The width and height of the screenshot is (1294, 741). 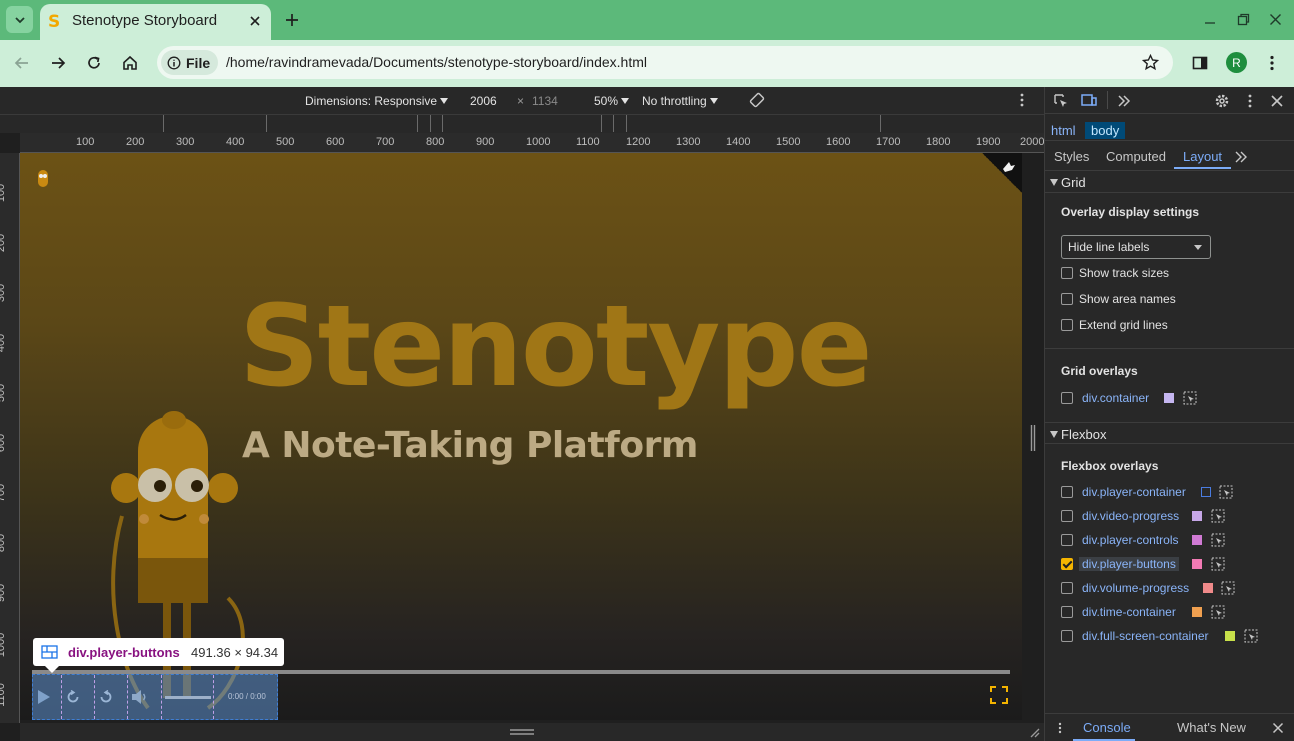 I want to click on home-icon, so click(x=130, y=63).